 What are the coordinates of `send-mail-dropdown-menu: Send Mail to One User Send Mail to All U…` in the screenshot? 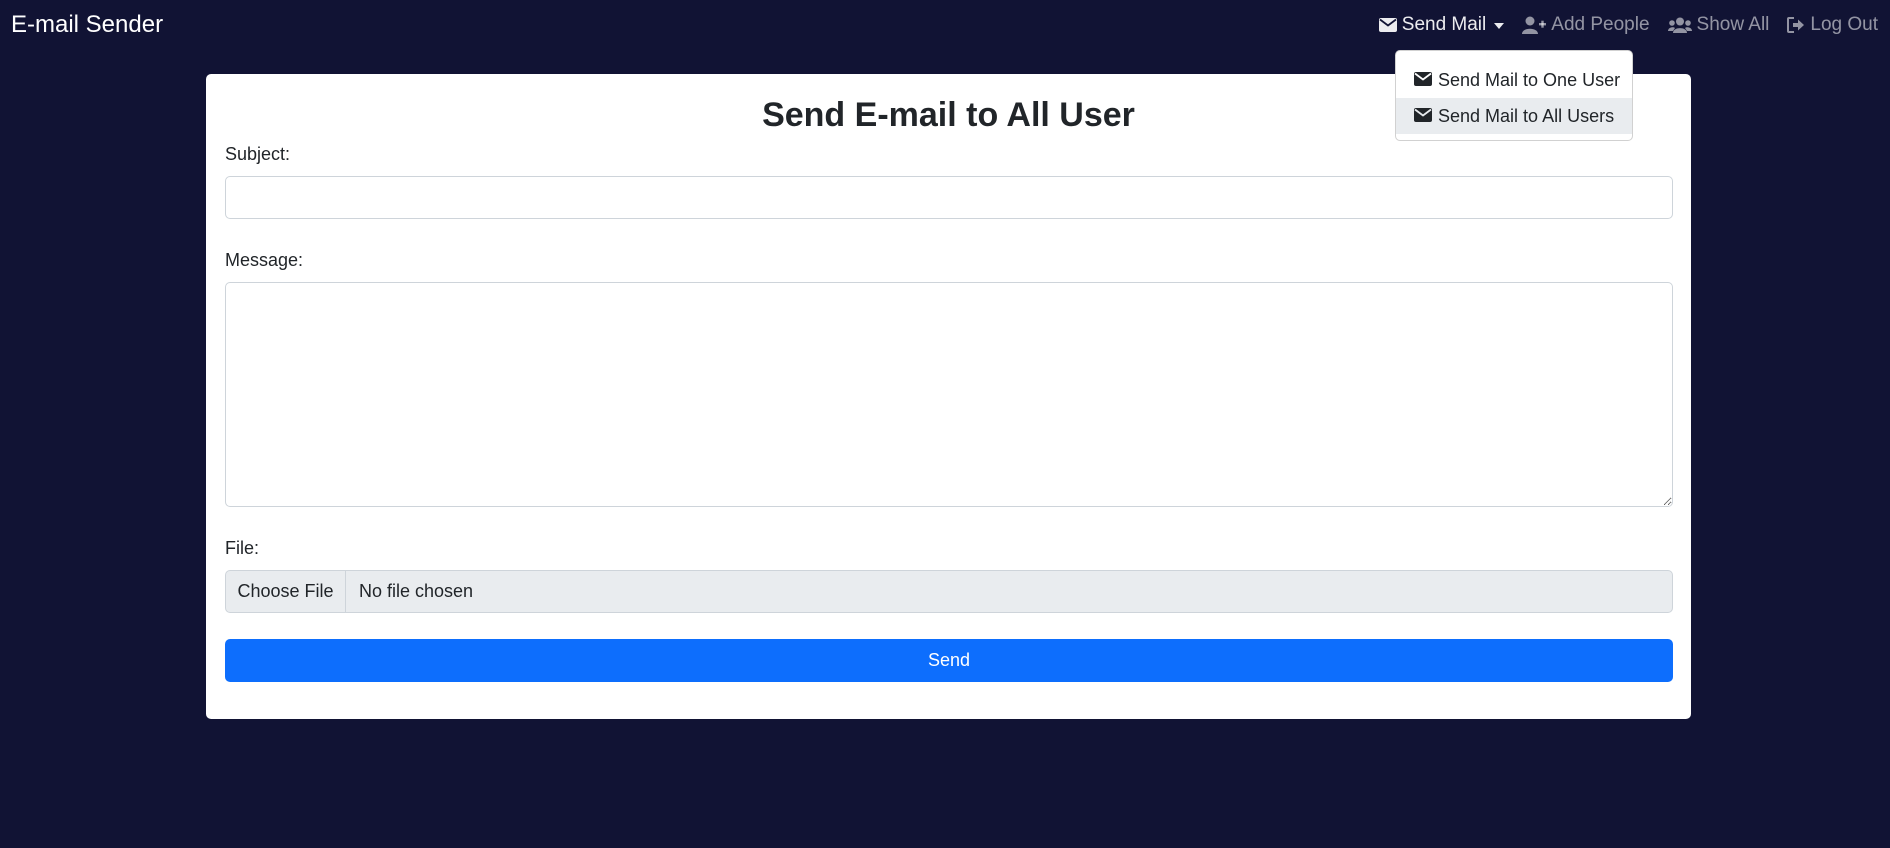 It's located at (1514, 95).